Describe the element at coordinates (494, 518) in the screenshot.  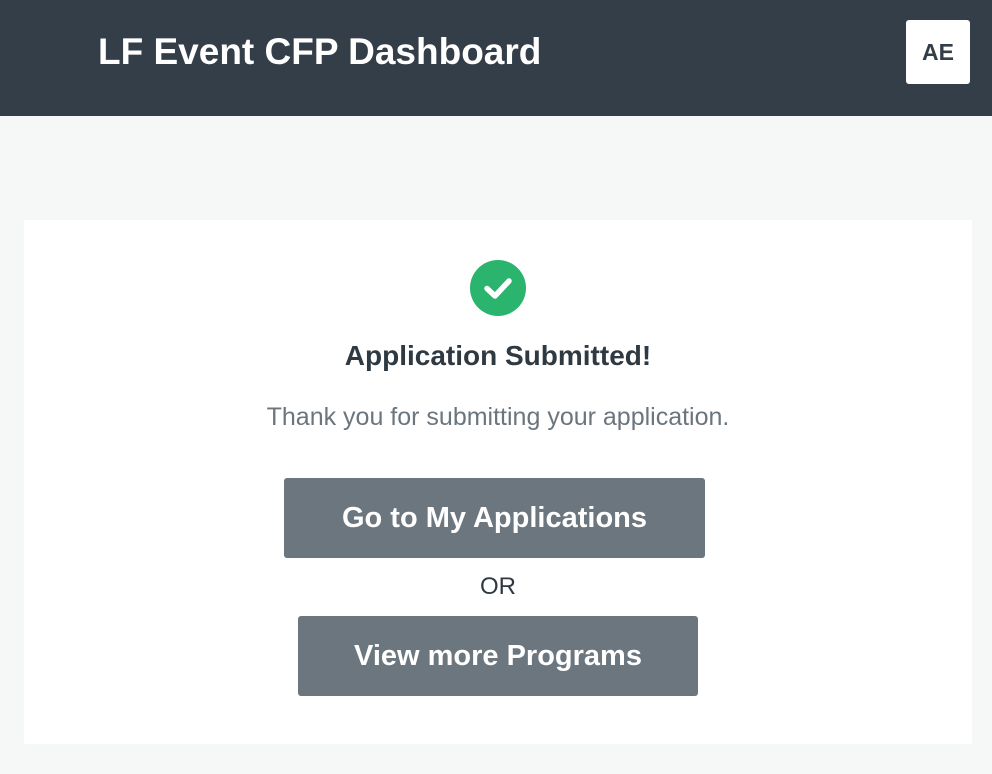
I see `go-to-my-applications-button: Go to My Applications` at that location.